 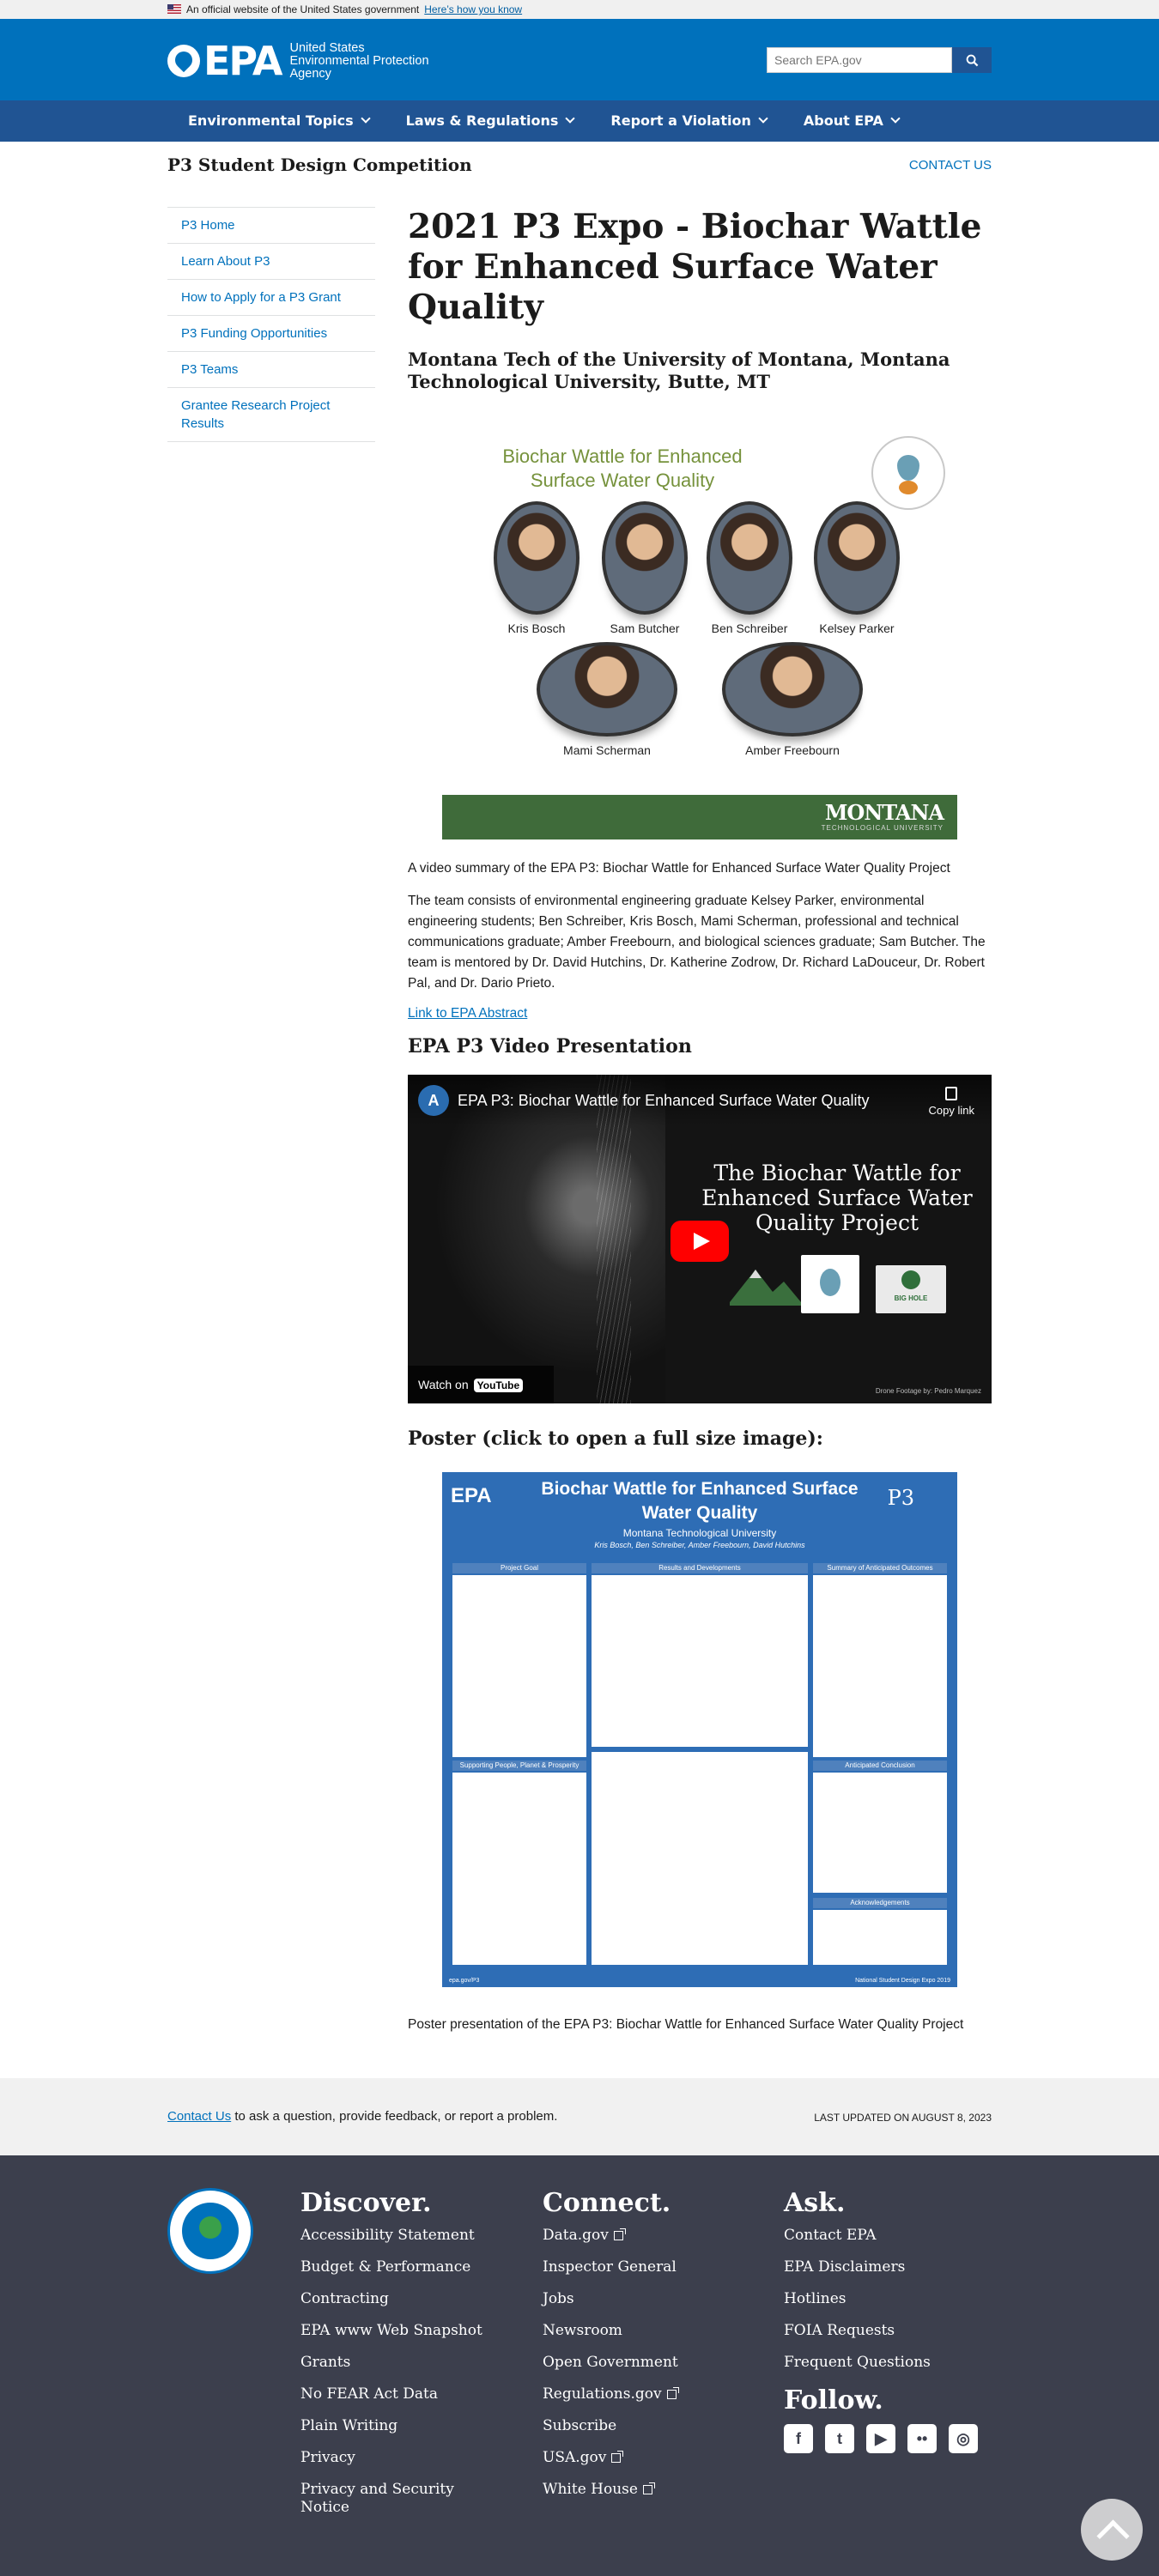 I want to click on contact-us-link: CONTACT US, so click(x=951, y=165).